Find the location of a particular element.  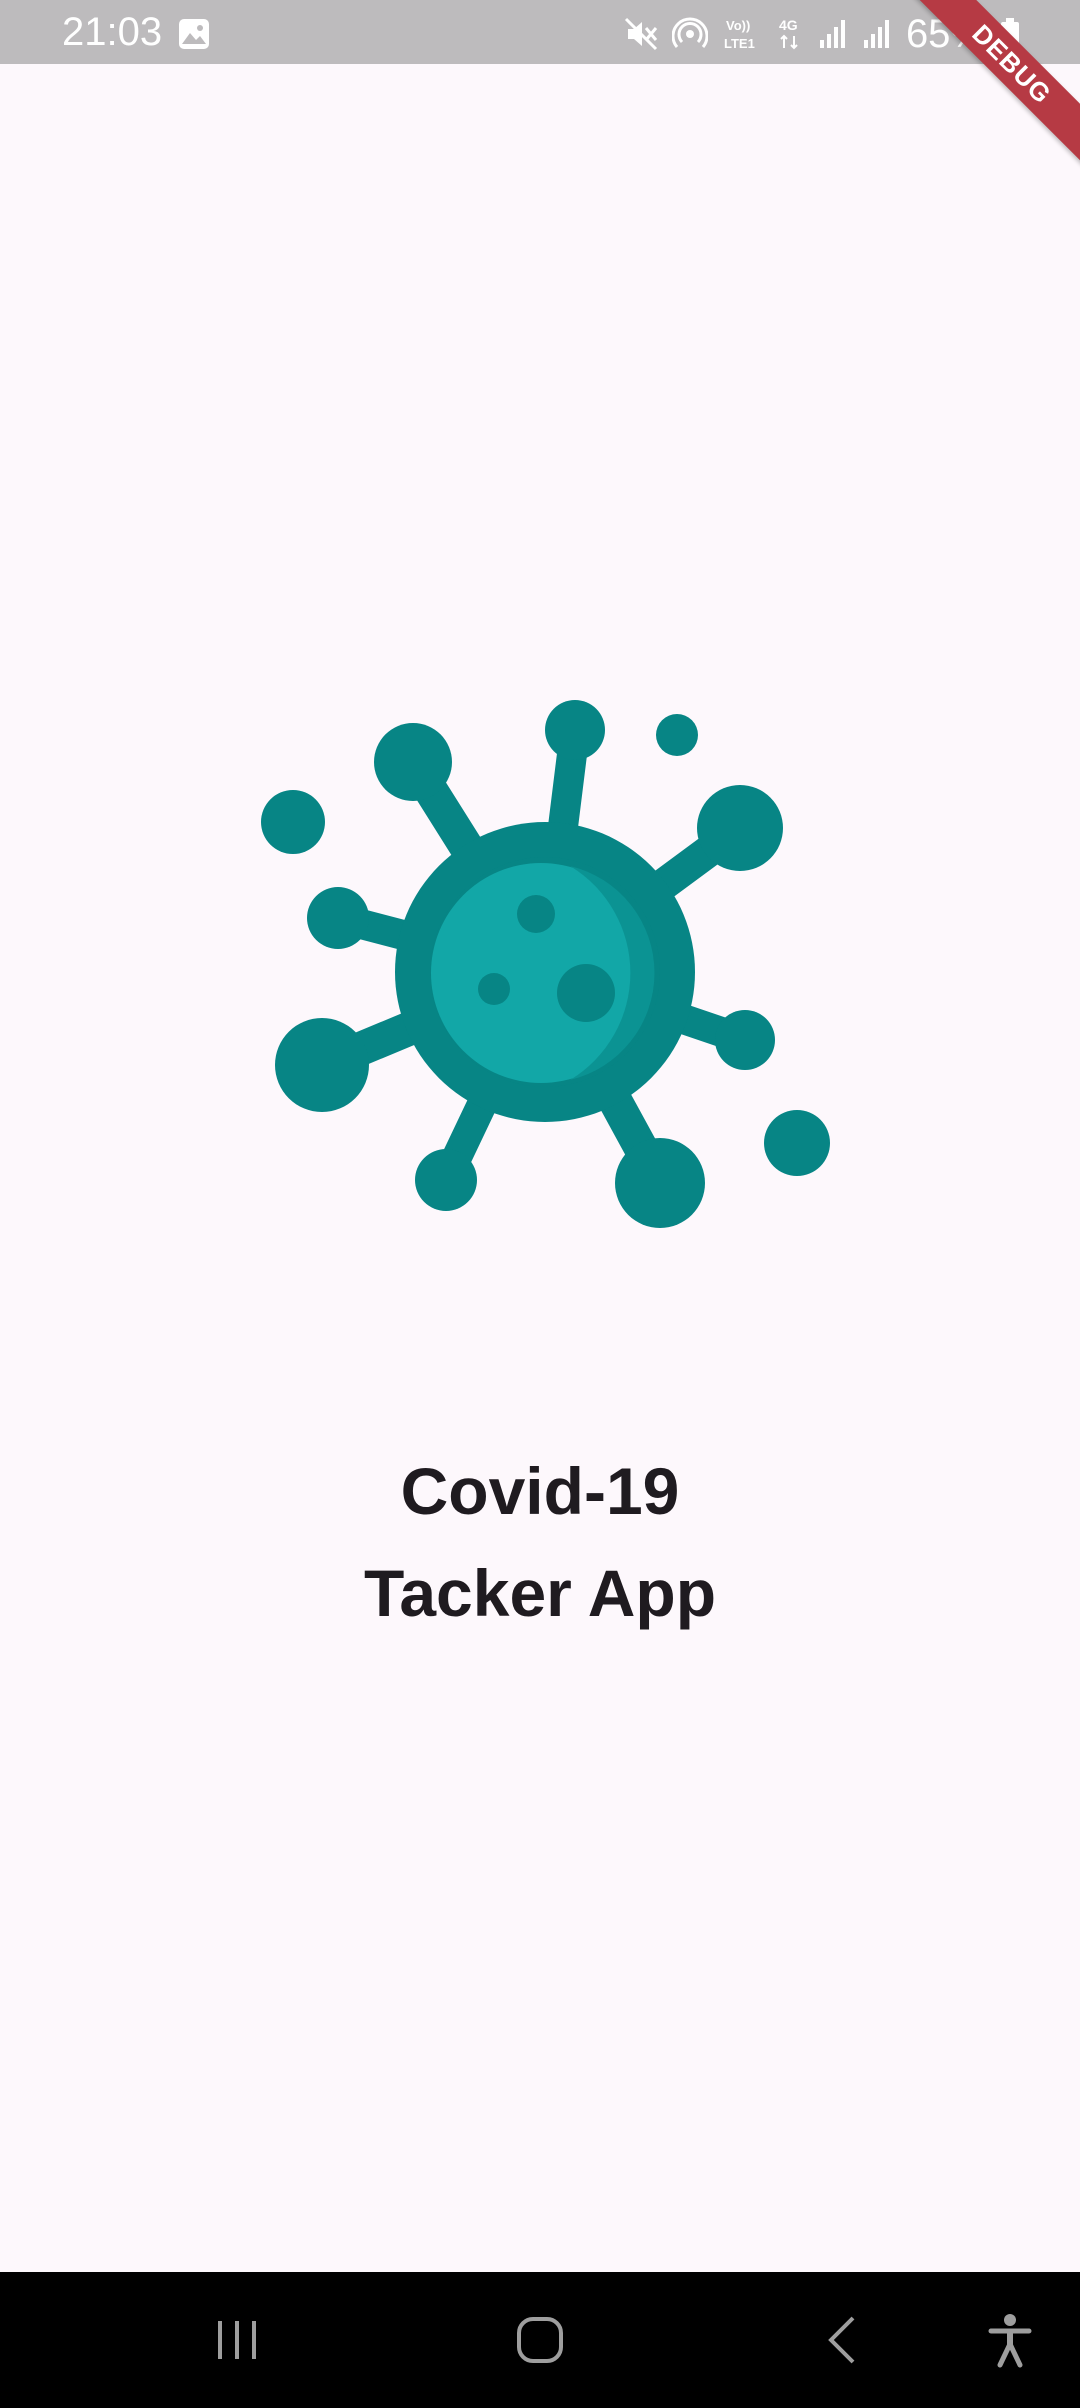

back-button is located at coordinates (843, 2340).